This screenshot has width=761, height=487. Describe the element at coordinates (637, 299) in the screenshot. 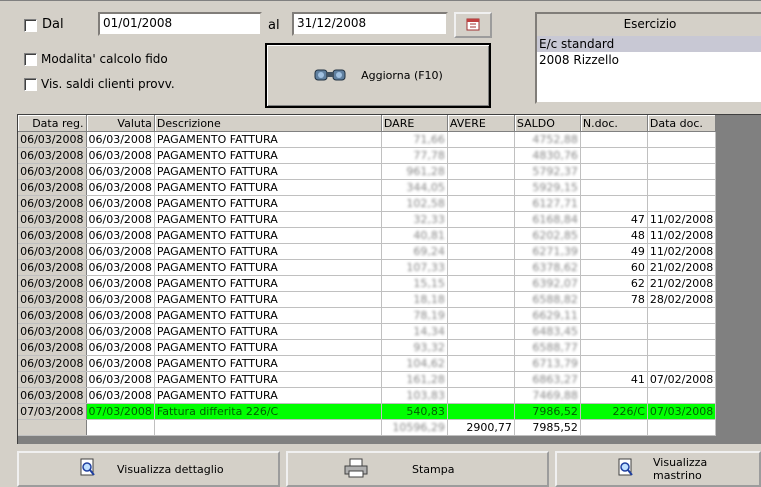

I see `cell-value: 78` at that location.